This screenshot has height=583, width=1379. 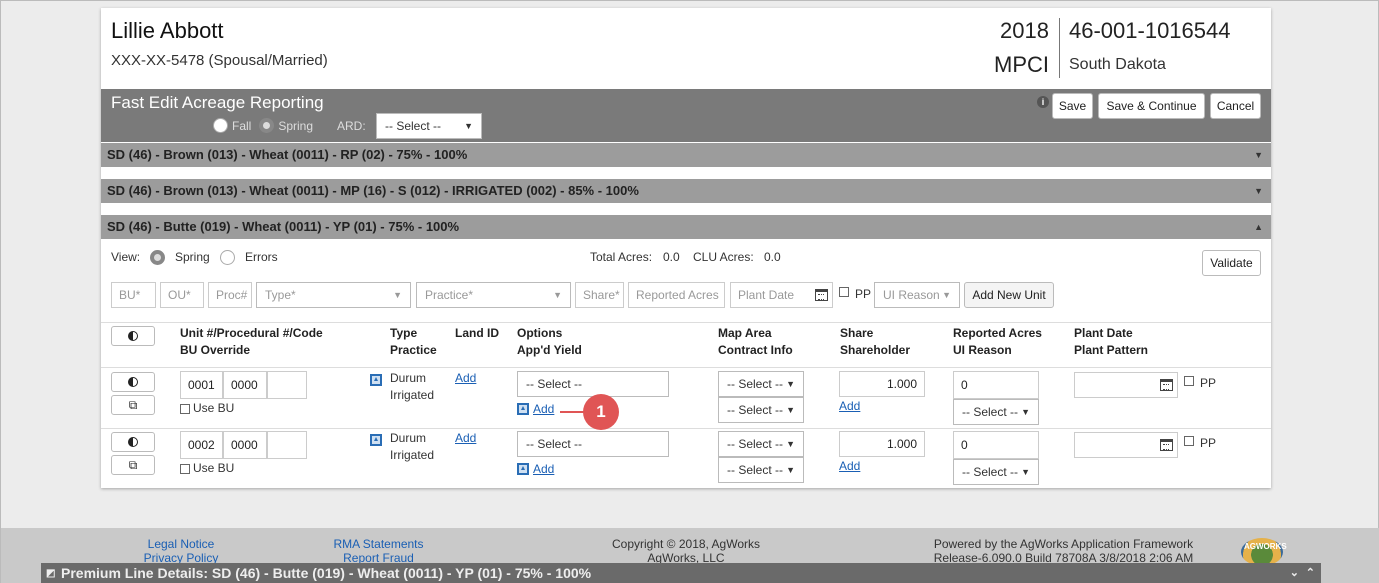 I want to click on spring-radio, so click(x=267, y=125).